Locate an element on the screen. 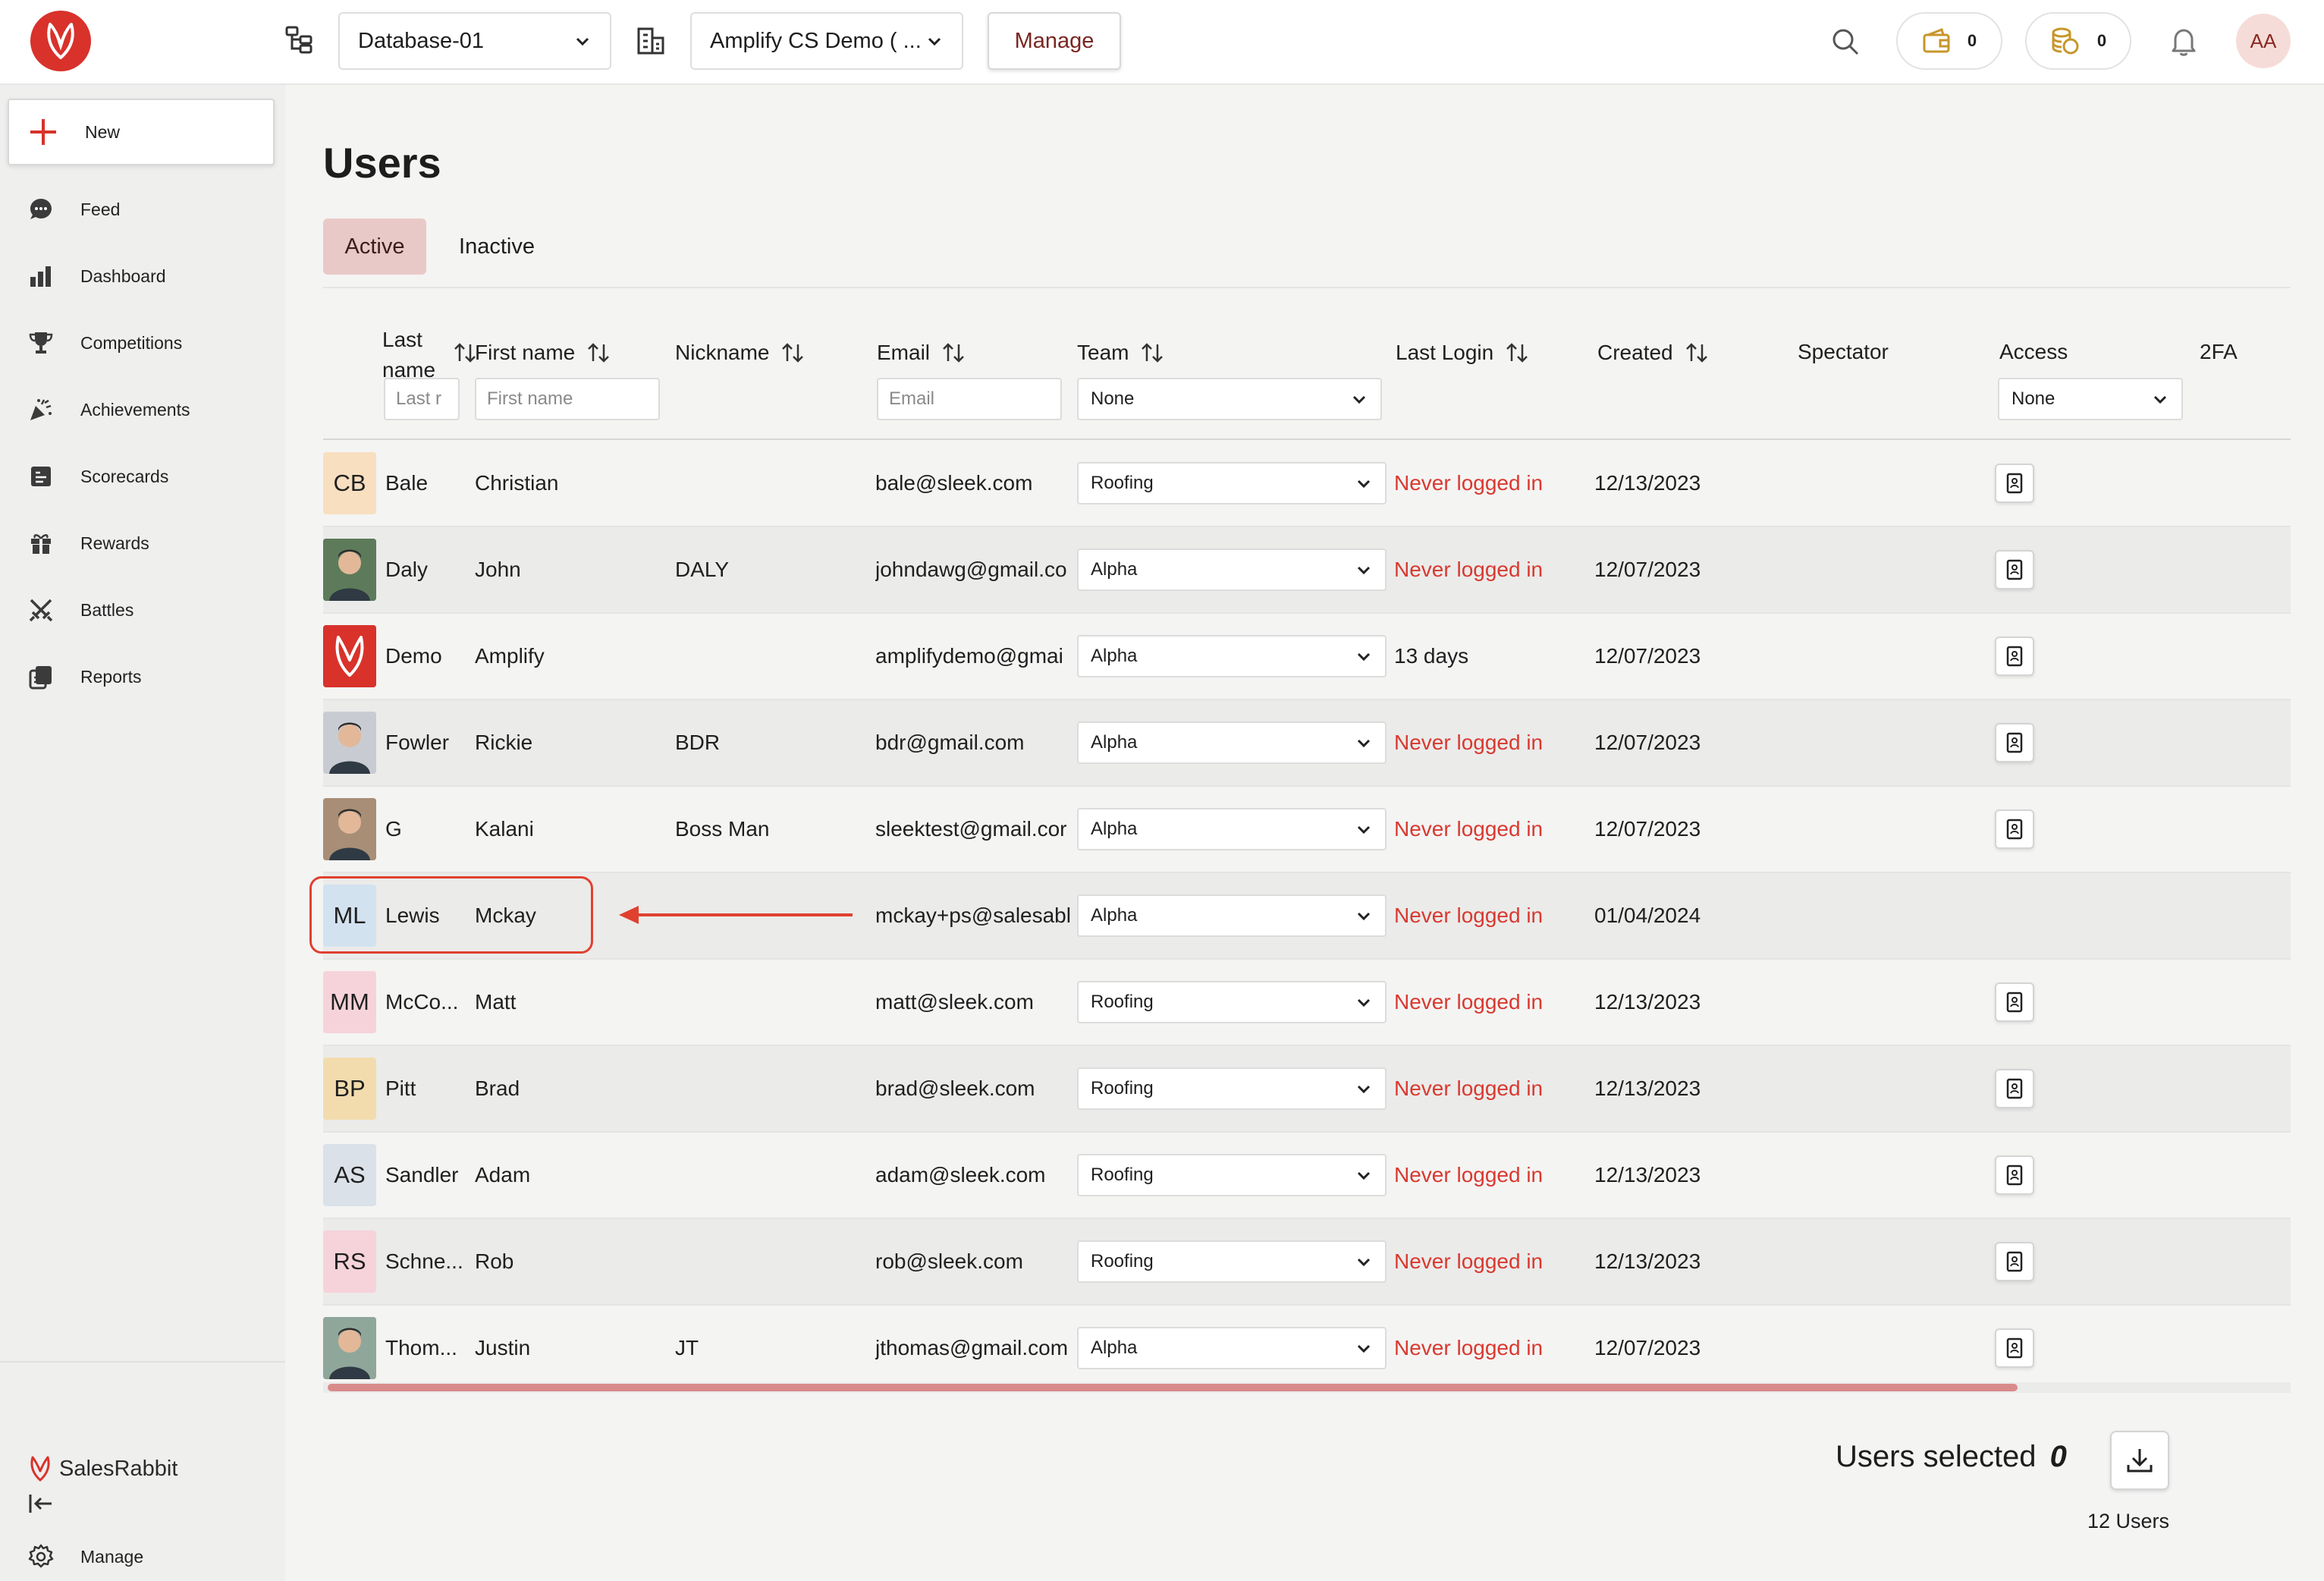 This screenshot has width=2324, height=1581. amplify-logo is located at coordinates (60, 41).